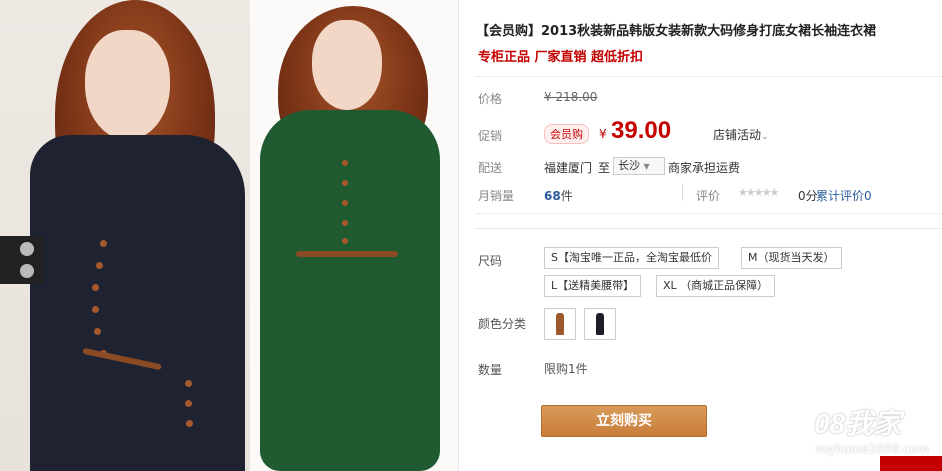 The width and height of the screenshot is (942, 471). Describe the element at coordinates (844, 195) in the screenshot. I see `review-count-link: 累计评价0` at that location.